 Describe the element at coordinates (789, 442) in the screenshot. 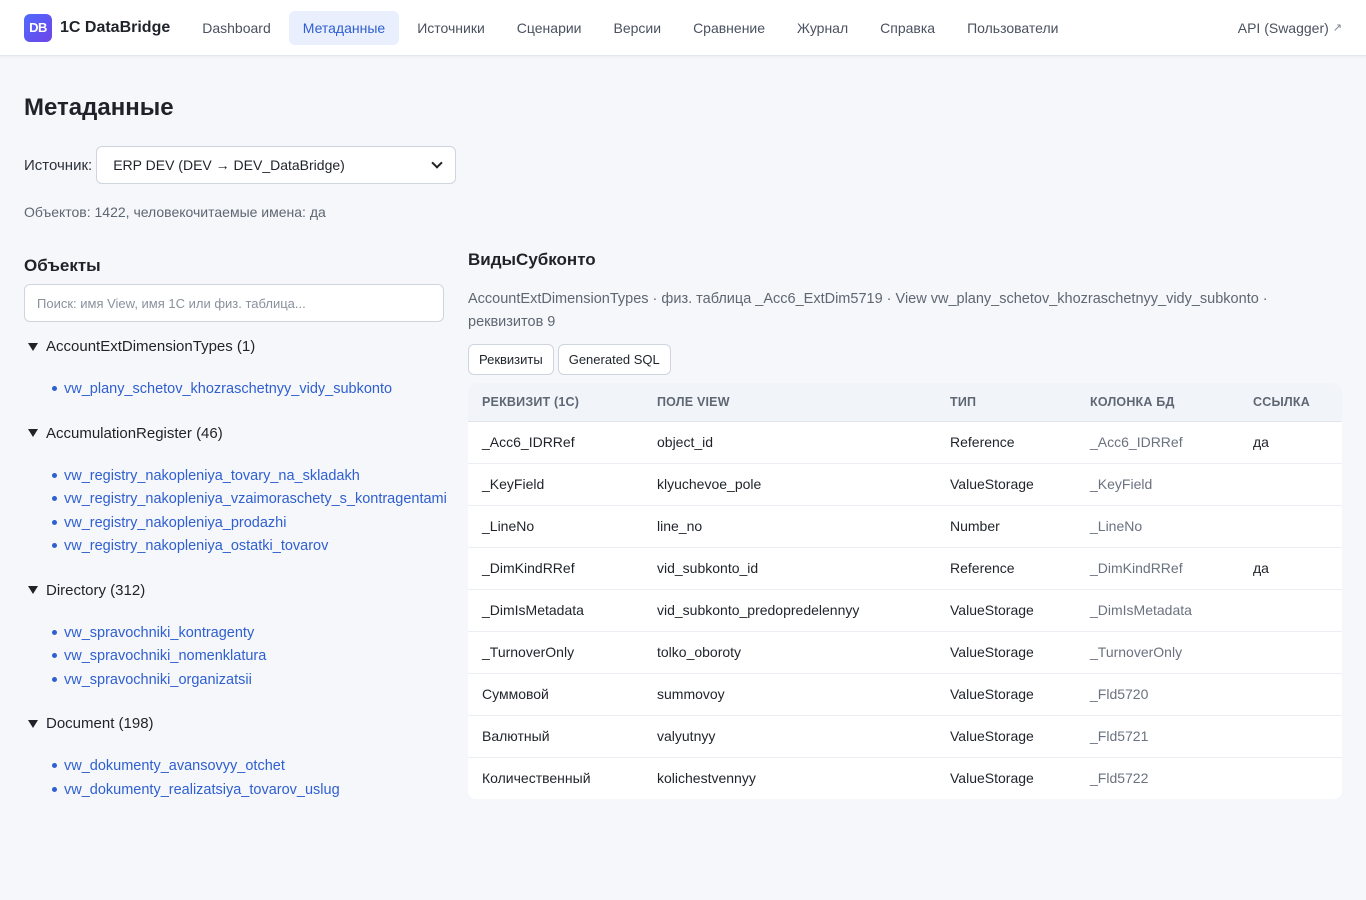

I see `cell-view-field: object_id` at that location.